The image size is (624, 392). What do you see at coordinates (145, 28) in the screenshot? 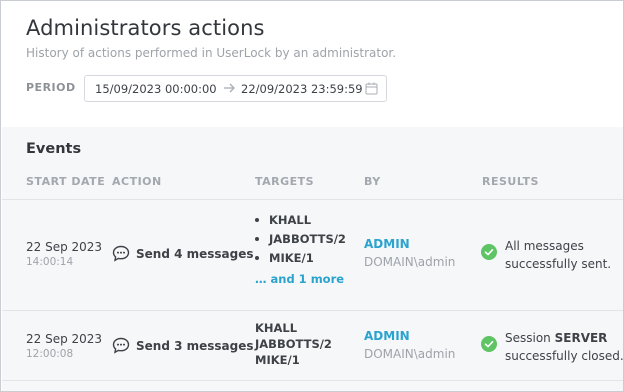
I see `page-title: Administrators actions` at bounding box center [145, 28].